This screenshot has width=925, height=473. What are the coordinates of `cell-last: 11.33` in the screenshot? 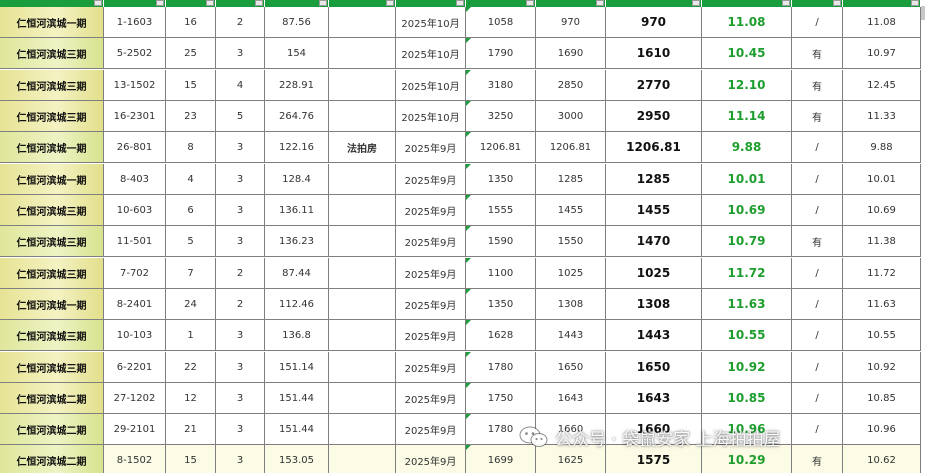 It's located at (882, 116).